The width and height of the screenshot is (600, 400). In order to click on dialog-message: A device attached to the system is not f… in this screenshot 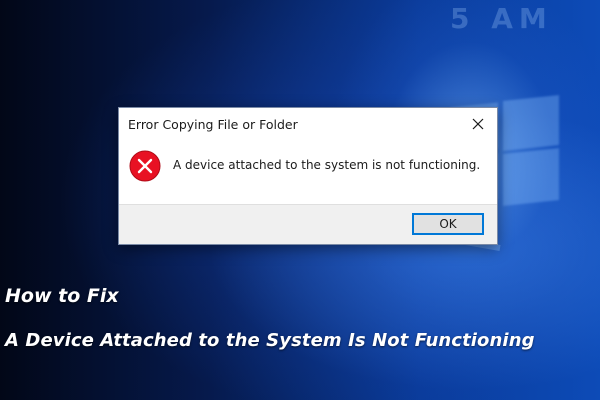, I will do `click(327, 165)`.